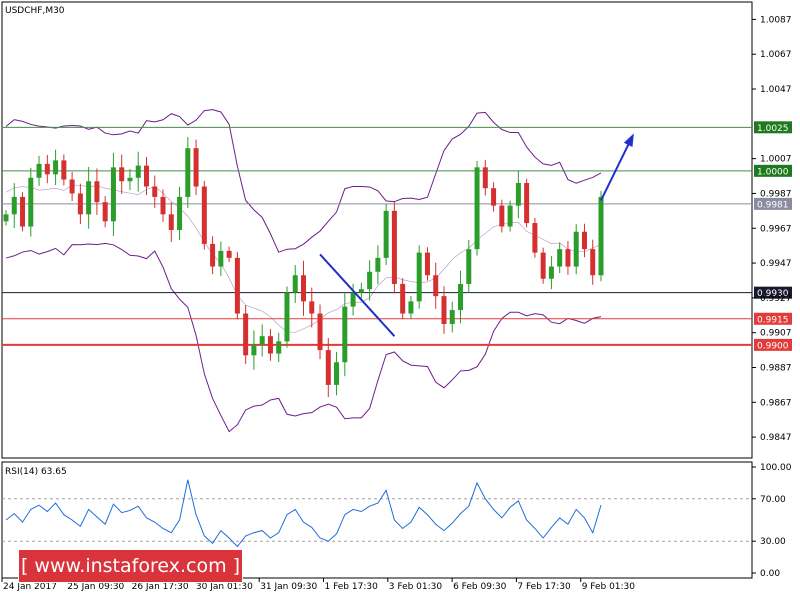 This screenshot has width=800, height=600. What do you see at coordinates (773, 542) in the screenshot?
I see `rsi-tick-label: 30.00` at bounding box center [773, 542].